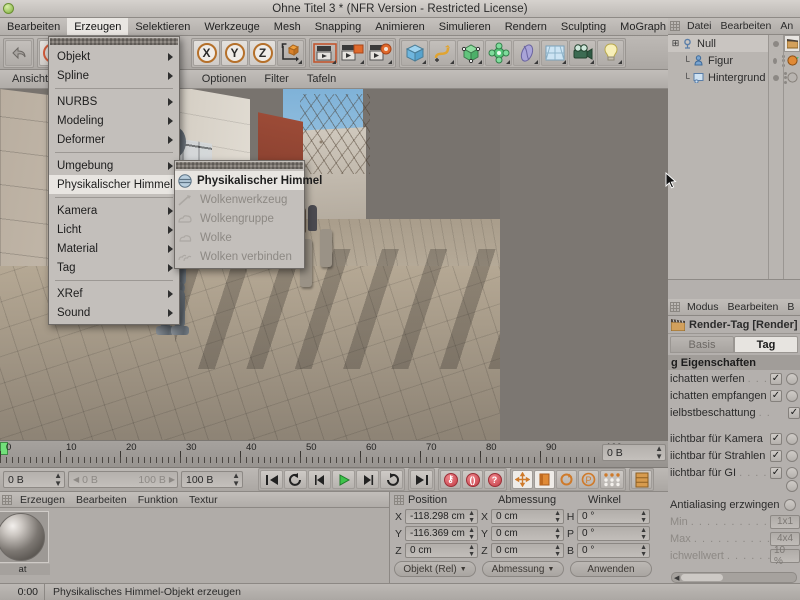 The width and height of the screenshot is (800, 600). What do you see at coordinates (321, 79) in the screenshot?
I see `viewport-menu-tafeln: Tafeln` at bounding box center [321, 79].